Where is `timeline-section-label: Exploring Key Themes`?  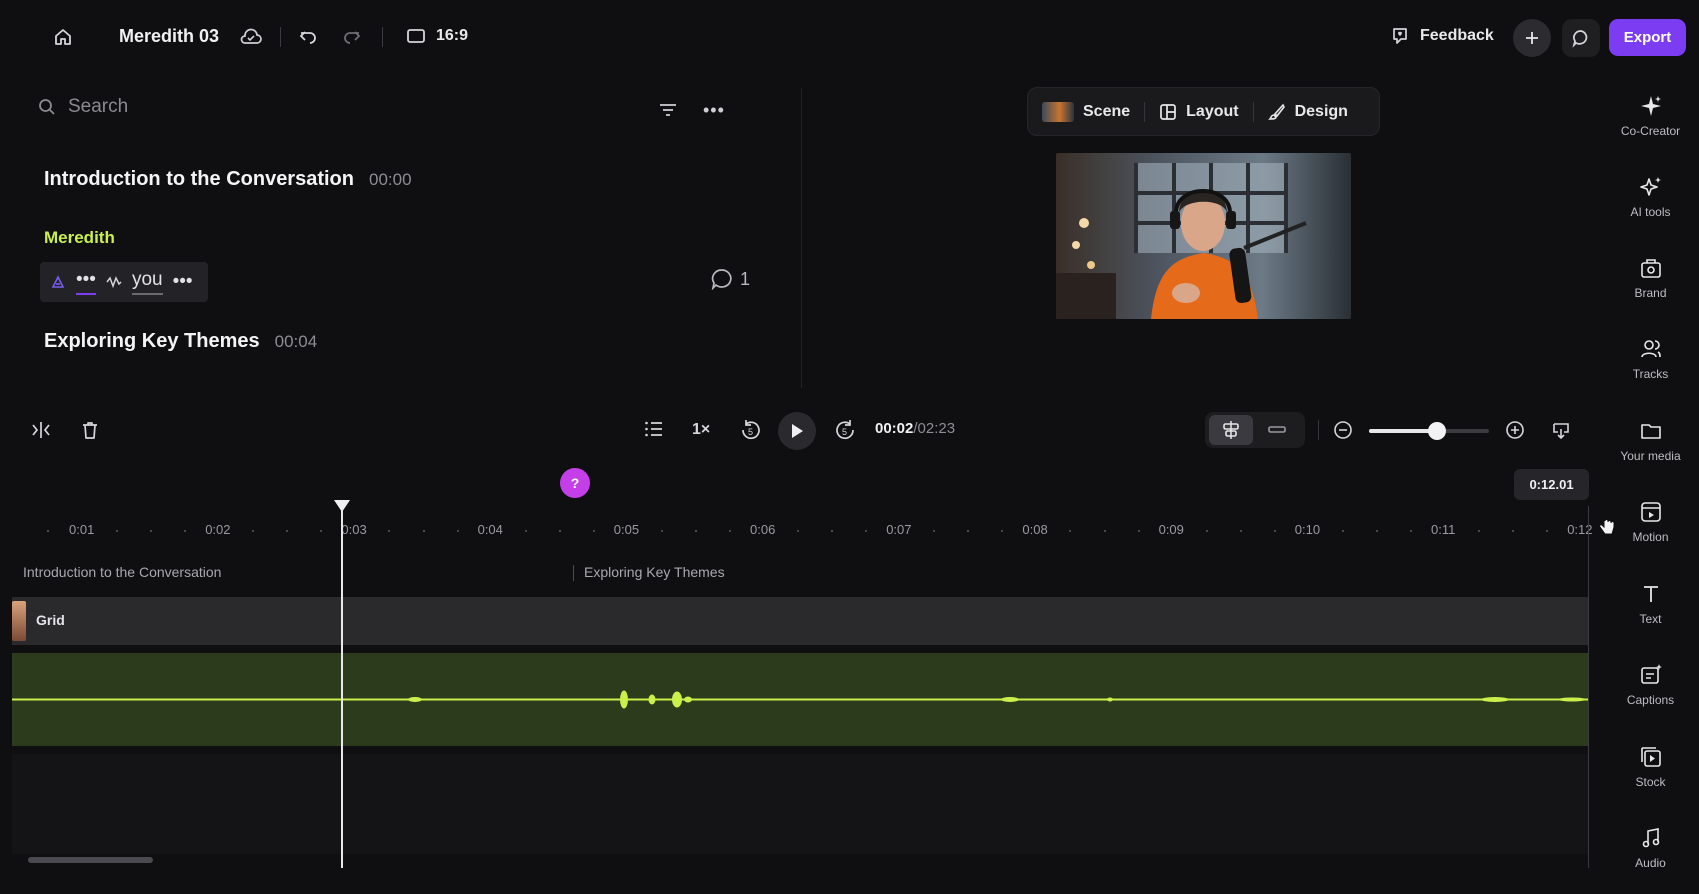 timeline-section-label: Exploring Key Themes is located at coordinates (654, 572).